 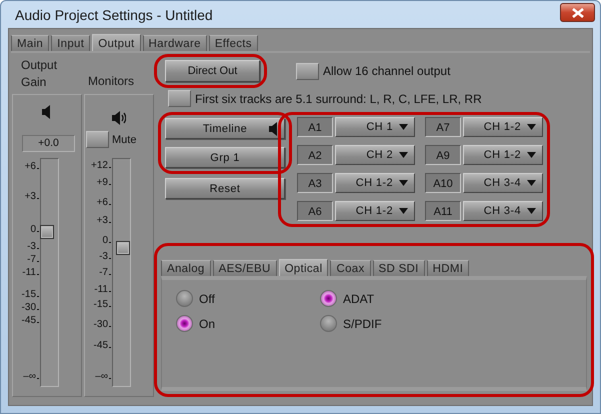 I want to click on tab: Input, so click(x=70, y=43).